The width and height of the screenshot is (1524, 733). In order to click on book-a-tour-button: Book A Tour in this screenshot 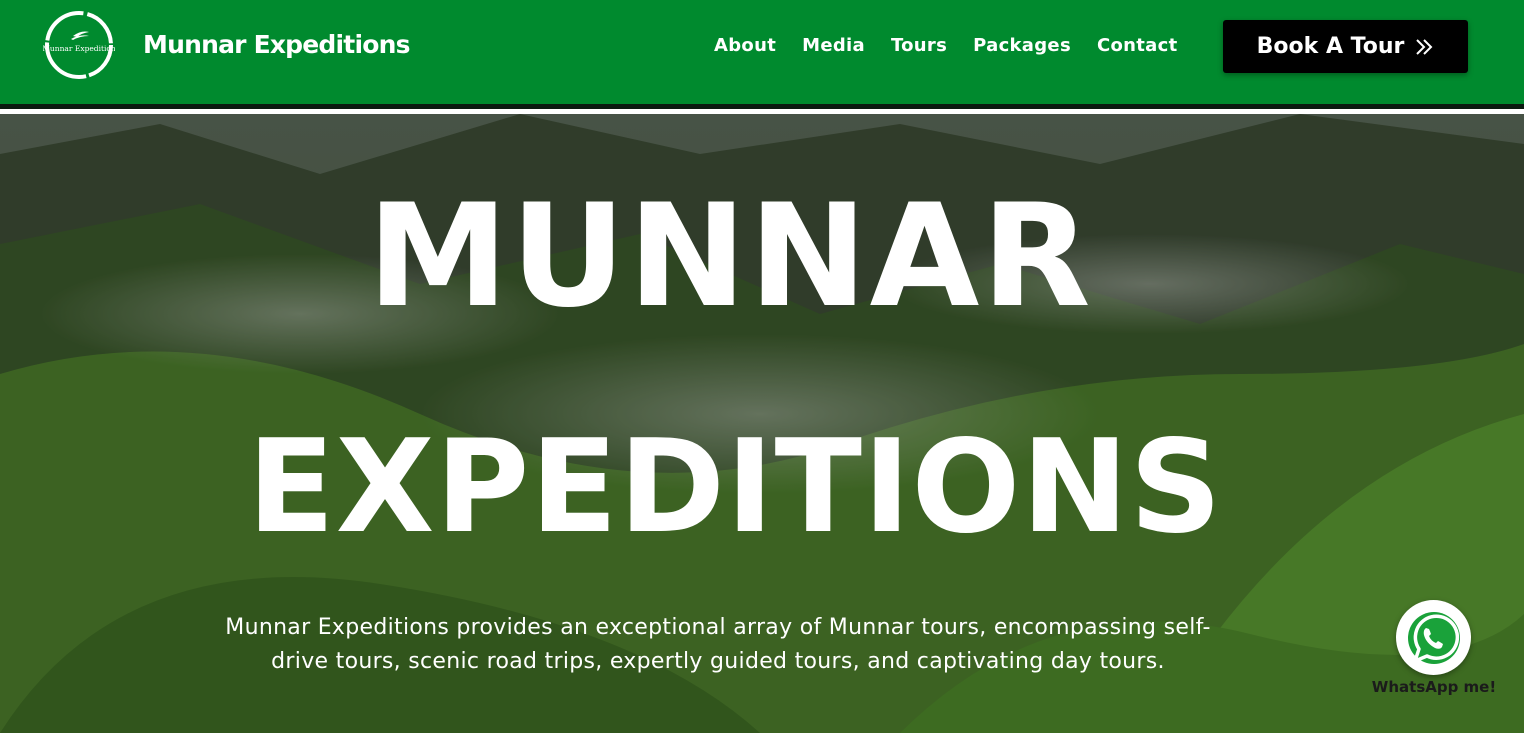, I will do `click(1345, 46)`.